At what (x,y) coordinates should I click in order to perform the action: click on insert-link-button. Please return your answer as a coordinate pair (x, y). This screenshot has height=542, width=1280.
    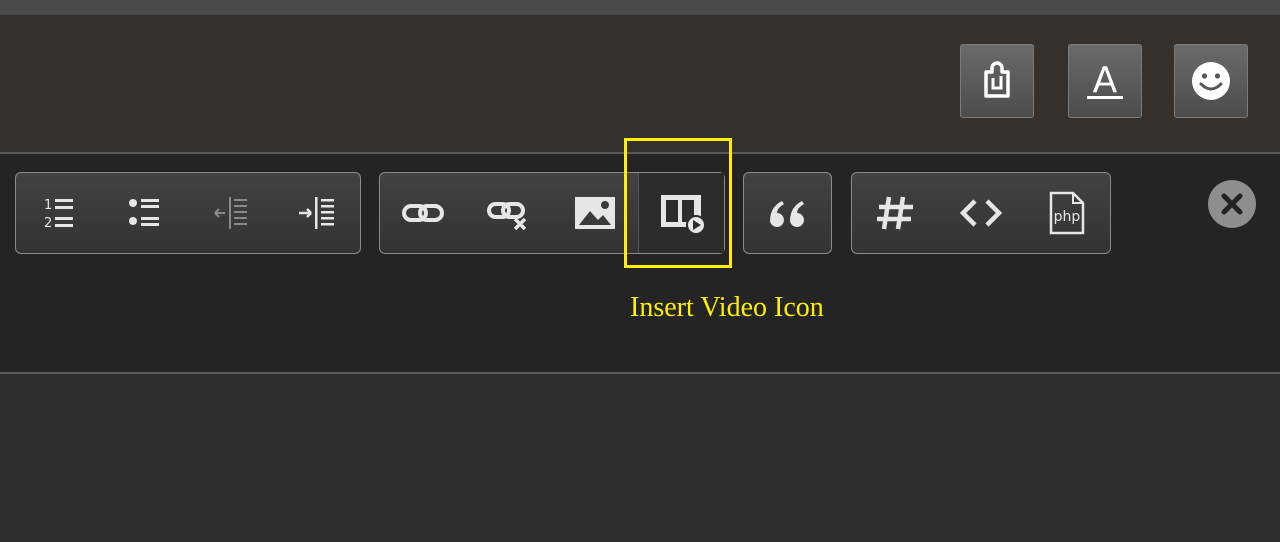
    Looking at the image, I should click on (423, 213).